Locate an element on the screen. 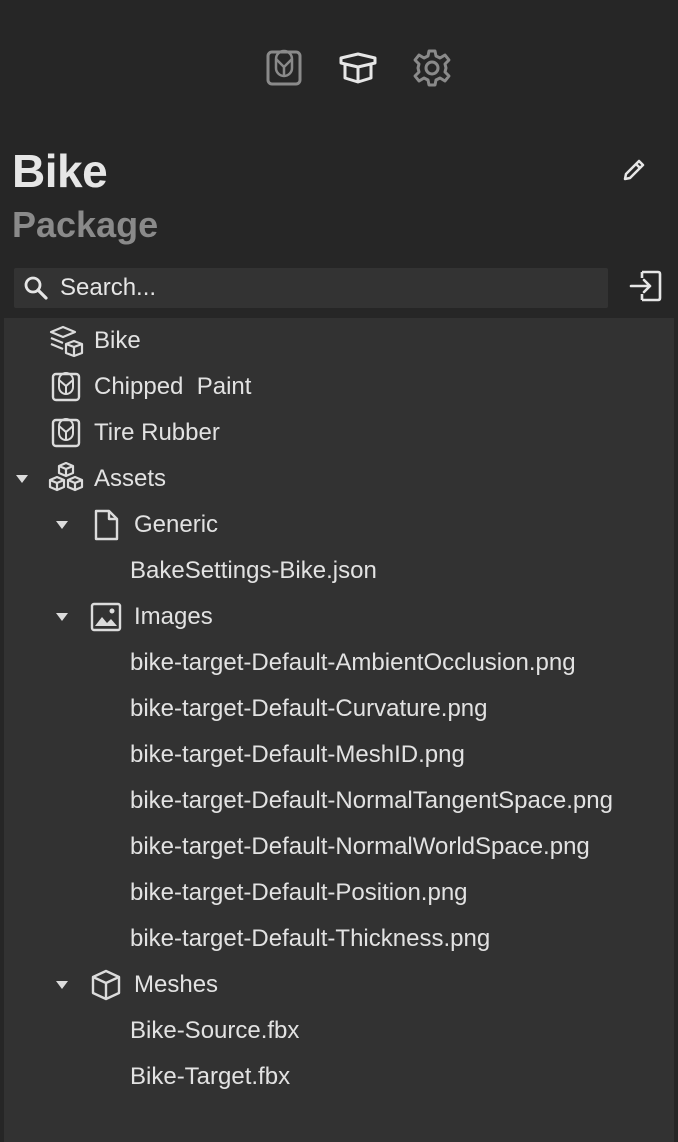 The image size is (678, 1142). edit-button is located at coordinates (634, 172).